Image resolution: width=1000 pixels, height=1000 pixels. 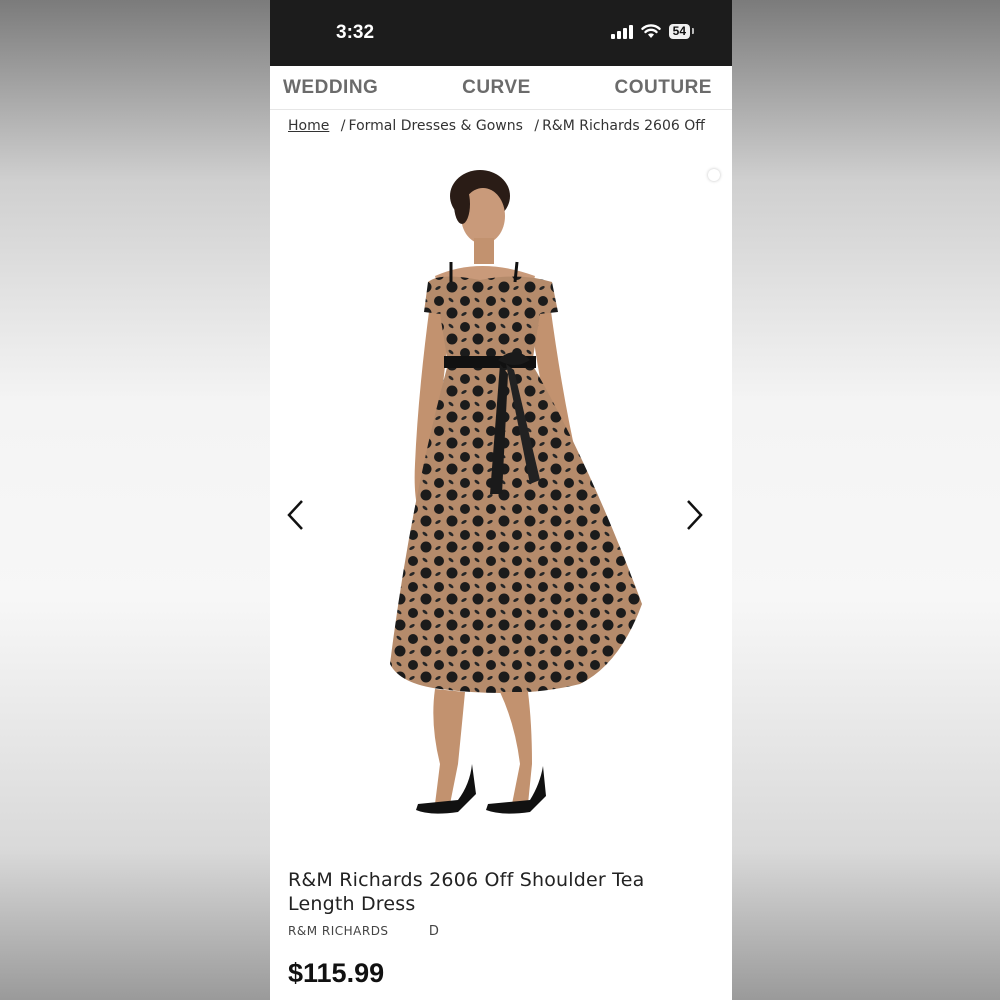 I want to click on status-icons: 54, so click(x=652, y=31).